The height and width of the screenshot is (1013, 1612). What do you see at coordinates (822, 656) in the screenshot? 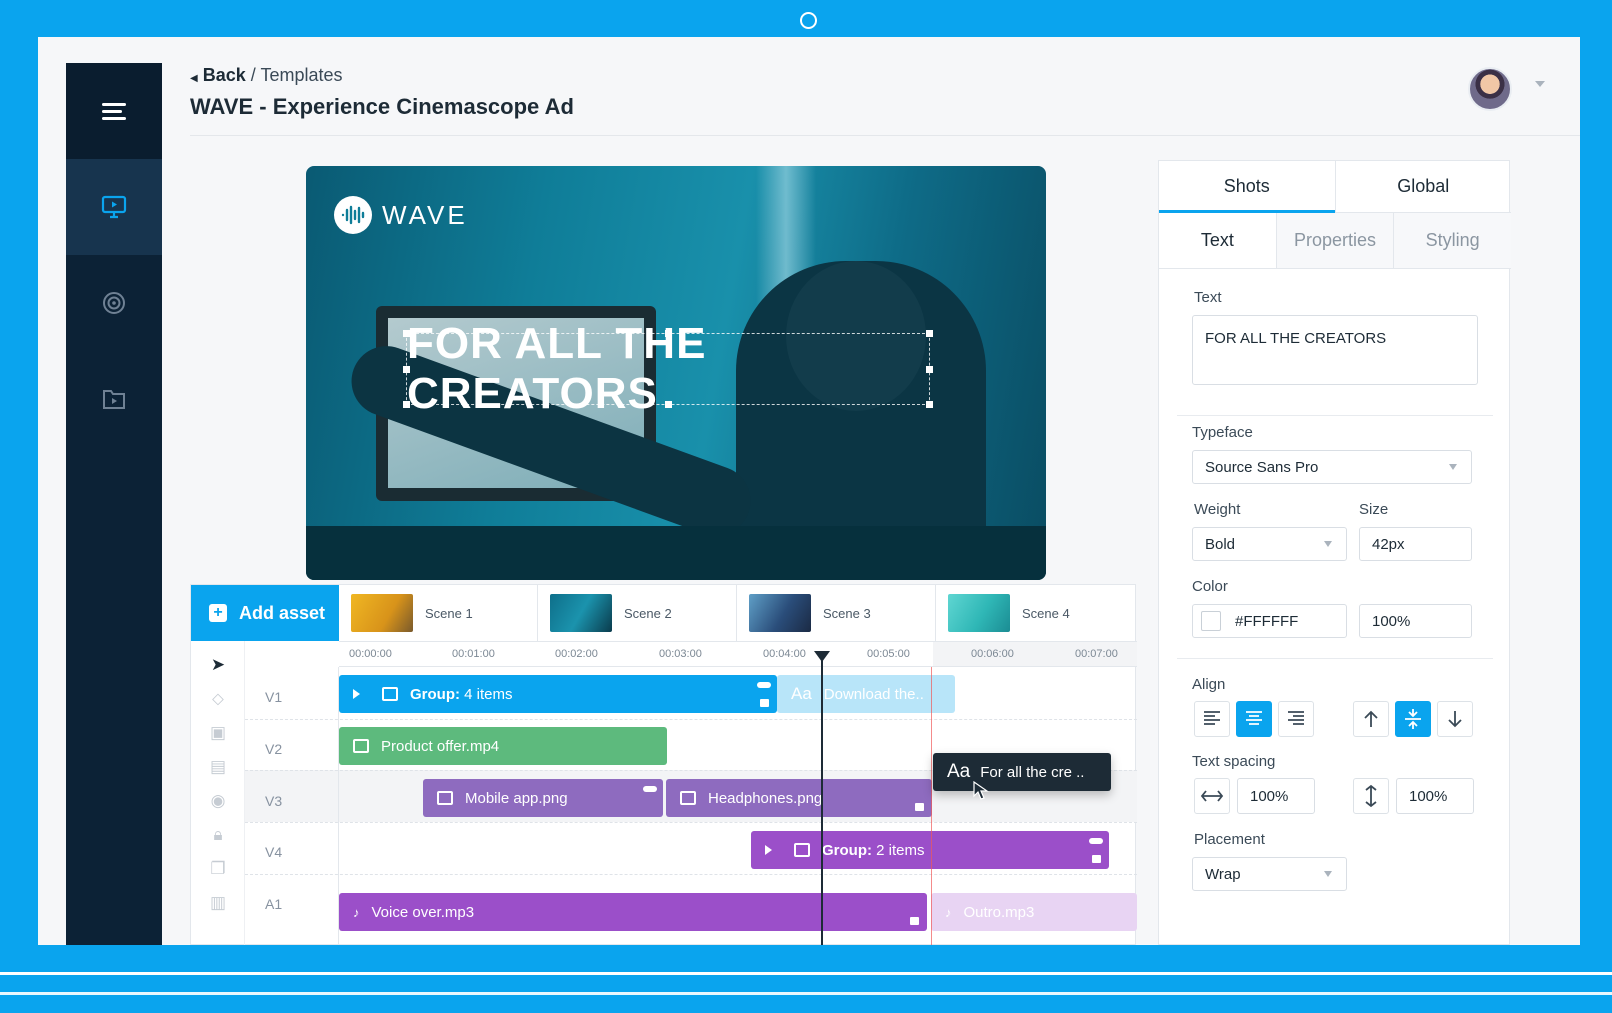
I see `playhead-handle-icon` at bounding box center [822, 656].